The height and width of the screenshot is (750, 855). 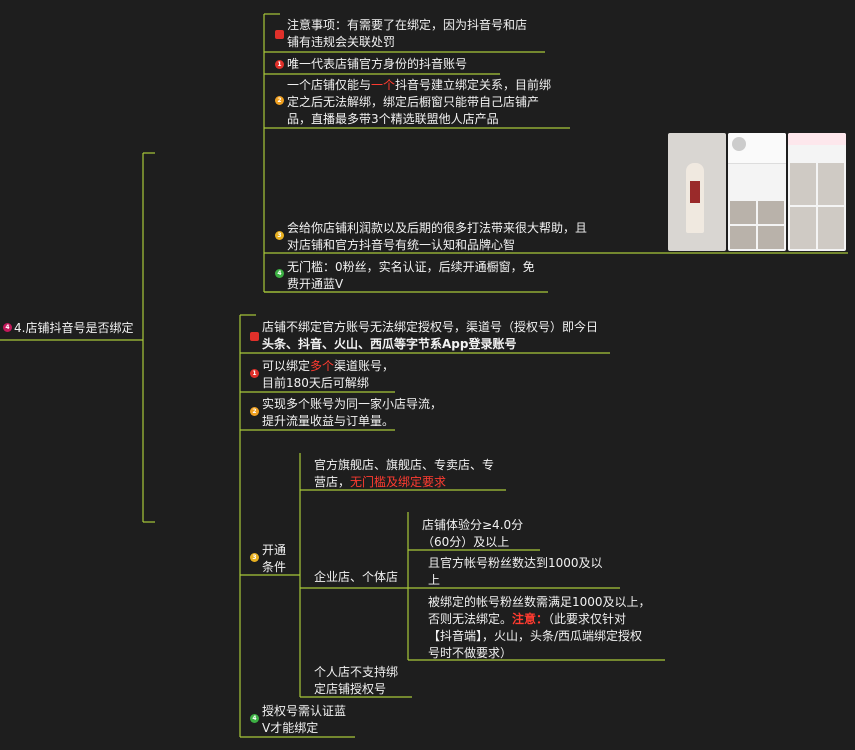 What do you see at coordinates (535, 636) in the screenshot?
I see `node-line: 【抖音端】，火山，头条/西瓜端绑定授权` at bounding box center [535, 636].